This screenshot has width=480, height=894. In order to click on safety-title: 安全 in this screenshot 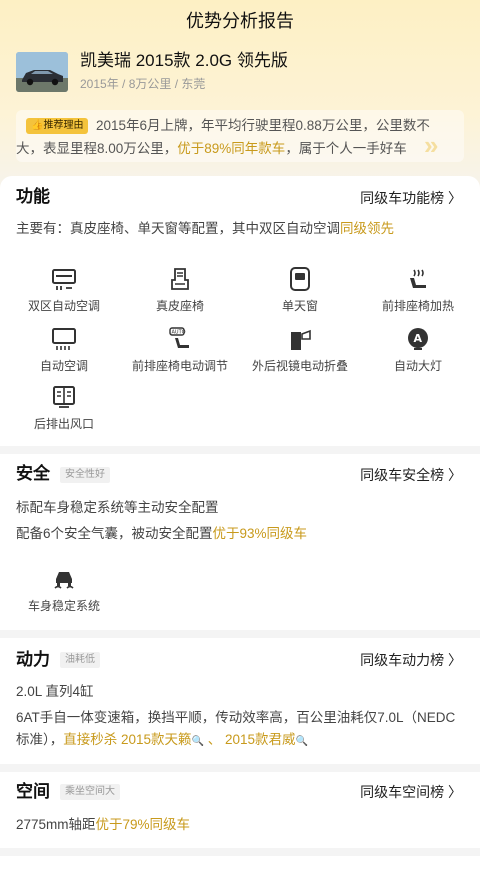, I will do `click(33, 473)`.